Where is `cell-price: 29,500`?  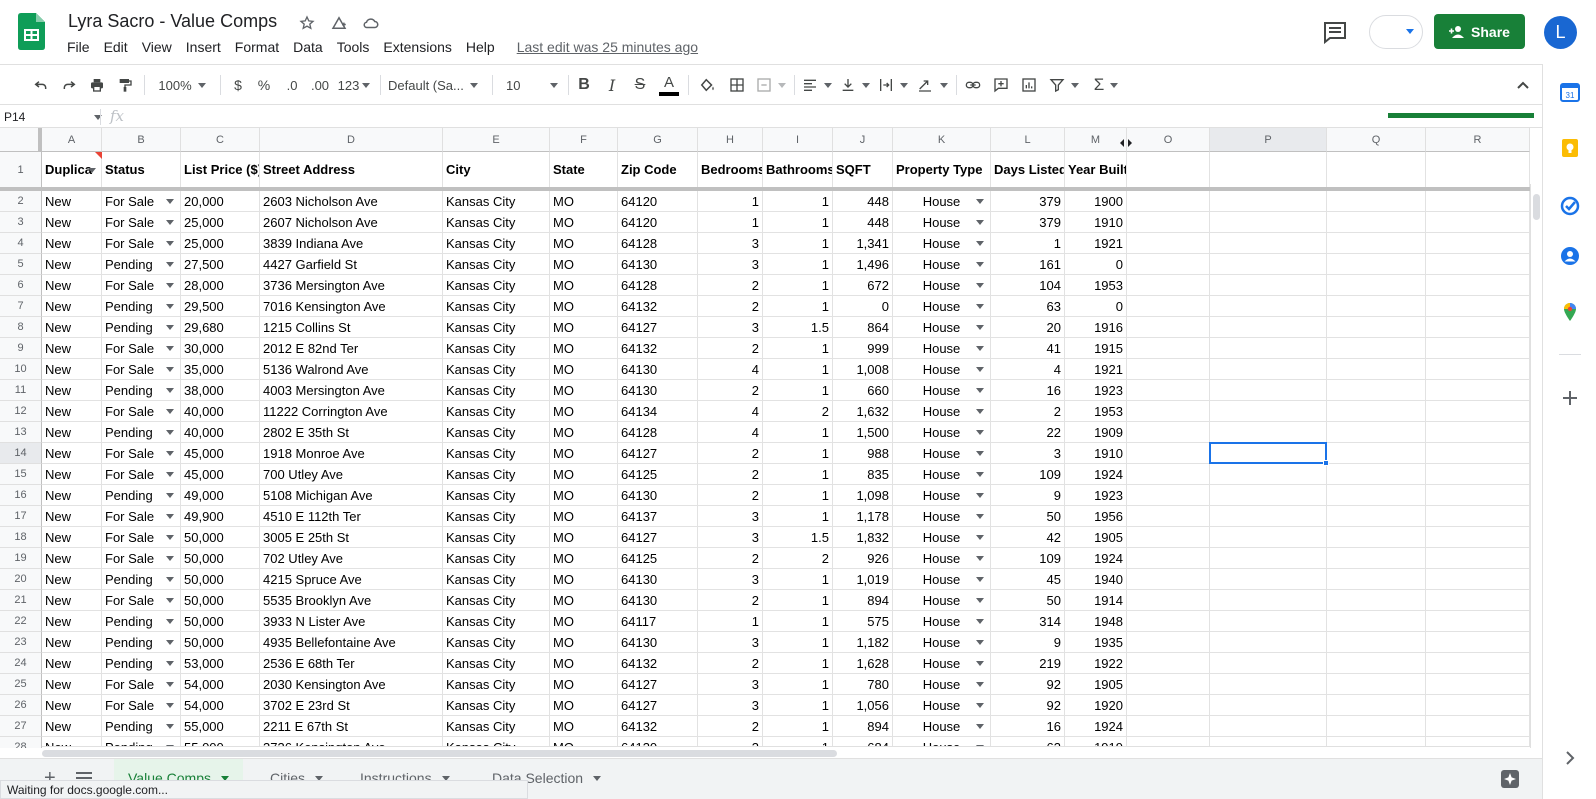
cell-price: 29,500 is located at coordinates (220, 306).